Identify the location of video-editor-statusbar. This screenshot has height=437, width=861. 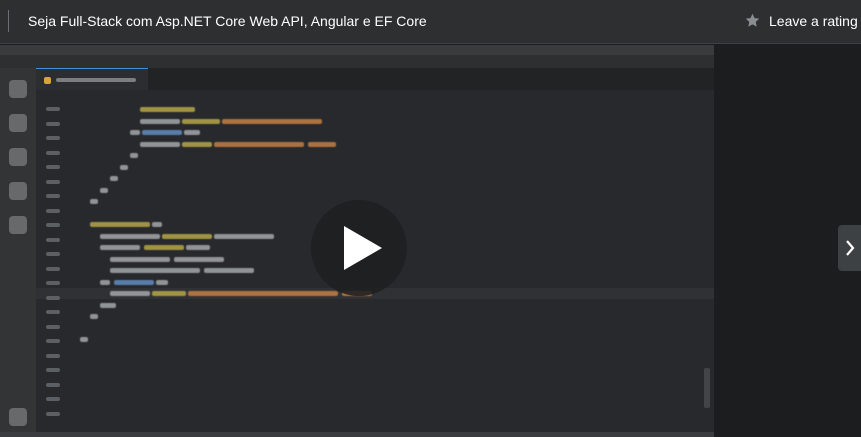
(357, 434).